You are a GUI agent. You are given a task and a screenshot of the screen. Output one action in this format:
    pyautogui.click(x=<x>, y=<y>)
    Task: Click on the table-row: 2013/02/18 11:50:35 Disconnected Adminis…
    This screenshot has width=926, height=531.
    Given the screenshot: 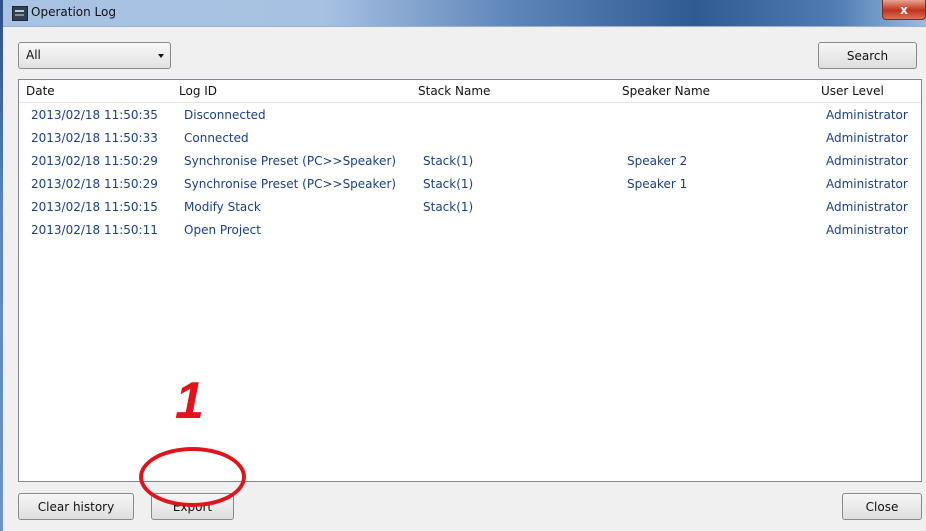 What is the action you would take?
    pyautogui.click(x=470, y=115)
    